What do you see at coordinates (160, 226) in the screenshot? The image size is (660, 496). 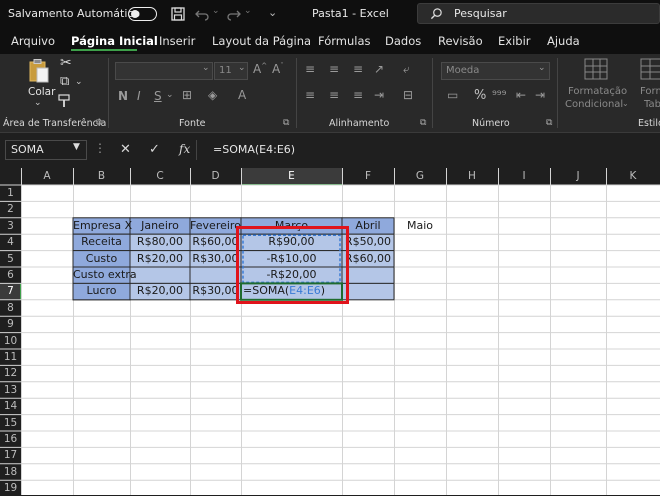 I see `table-header-cell: Janeiro` at bounding box center [160, 226].